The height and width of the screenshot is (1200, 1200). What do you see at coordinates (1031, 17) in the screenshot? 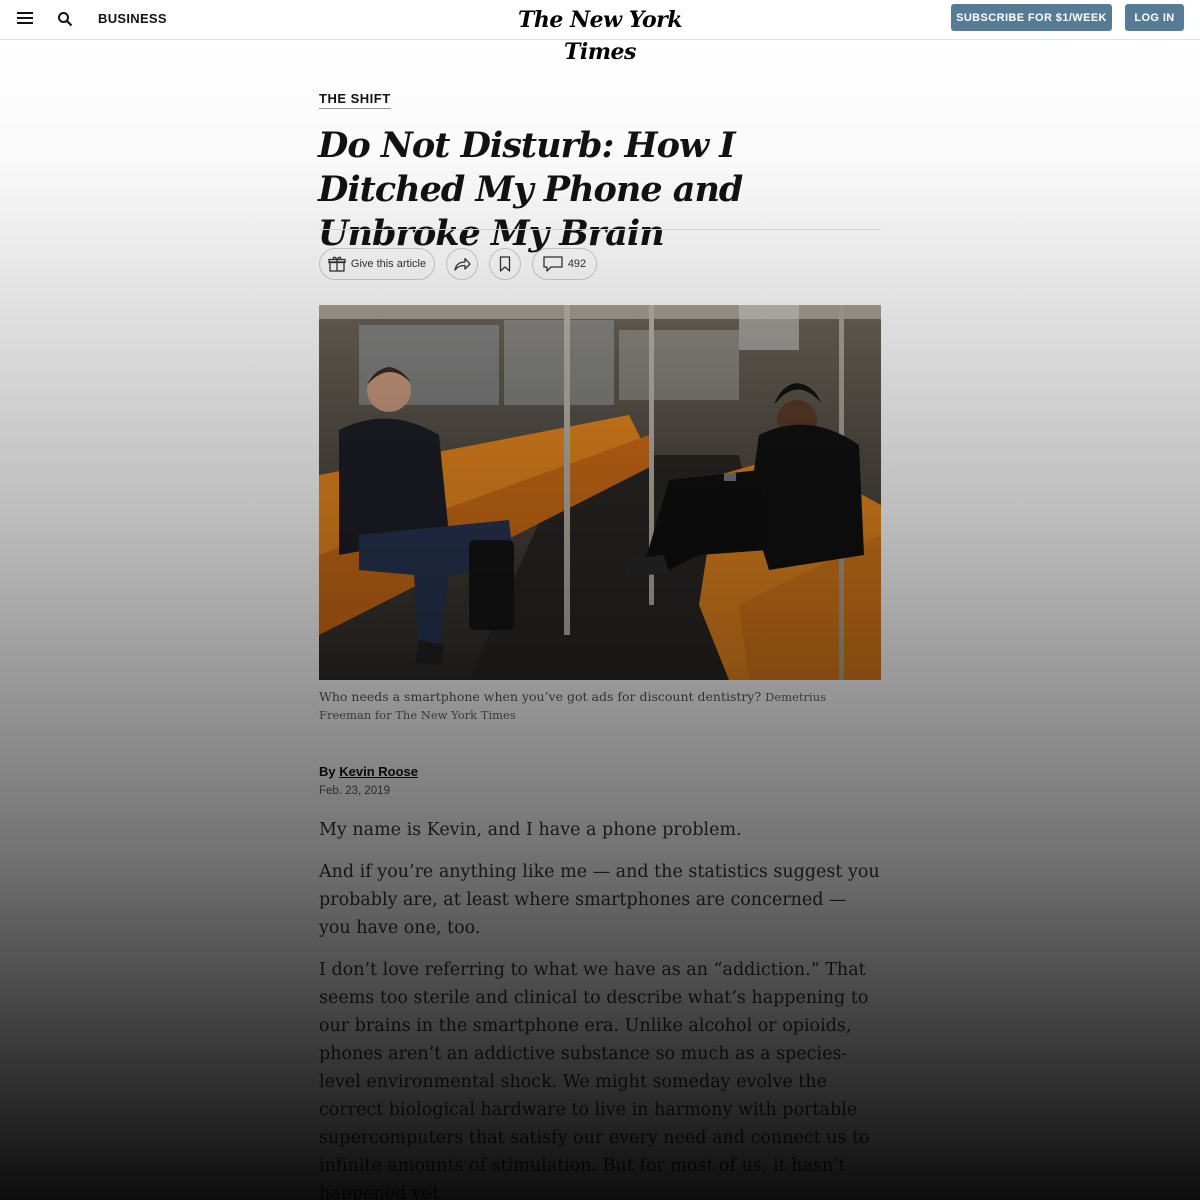
I see `subscribe-button: SUBSCRIBE FOR $1/WEEK` at bounding box center [1031, 17].